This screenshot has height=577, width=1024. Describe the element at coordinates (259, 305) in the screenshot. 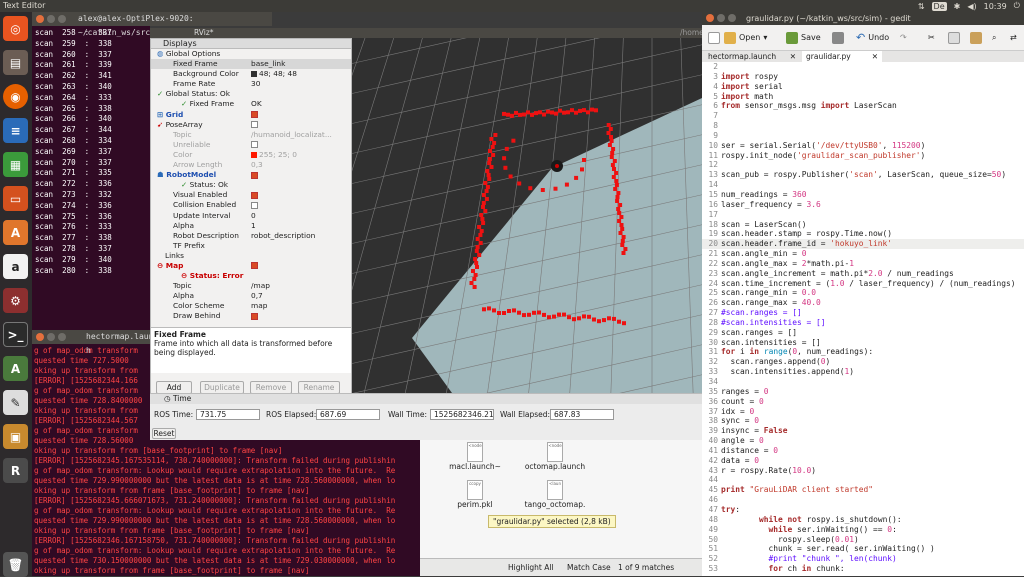

I see `property-value: map` at that location.